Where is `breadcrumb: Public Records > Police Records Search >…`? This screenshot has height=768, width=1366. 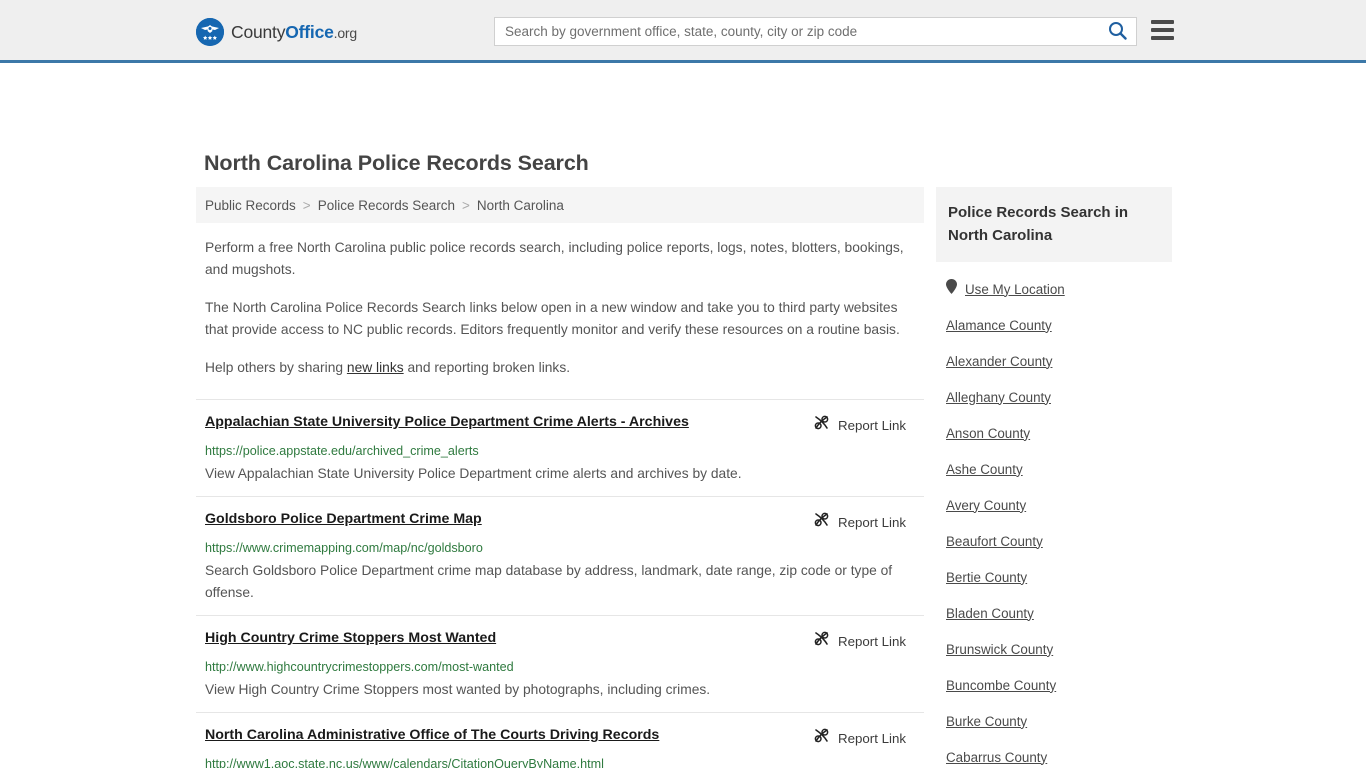 breadcrumb: Public Records > Police Records Search >… is located at coordinates (560, 205).